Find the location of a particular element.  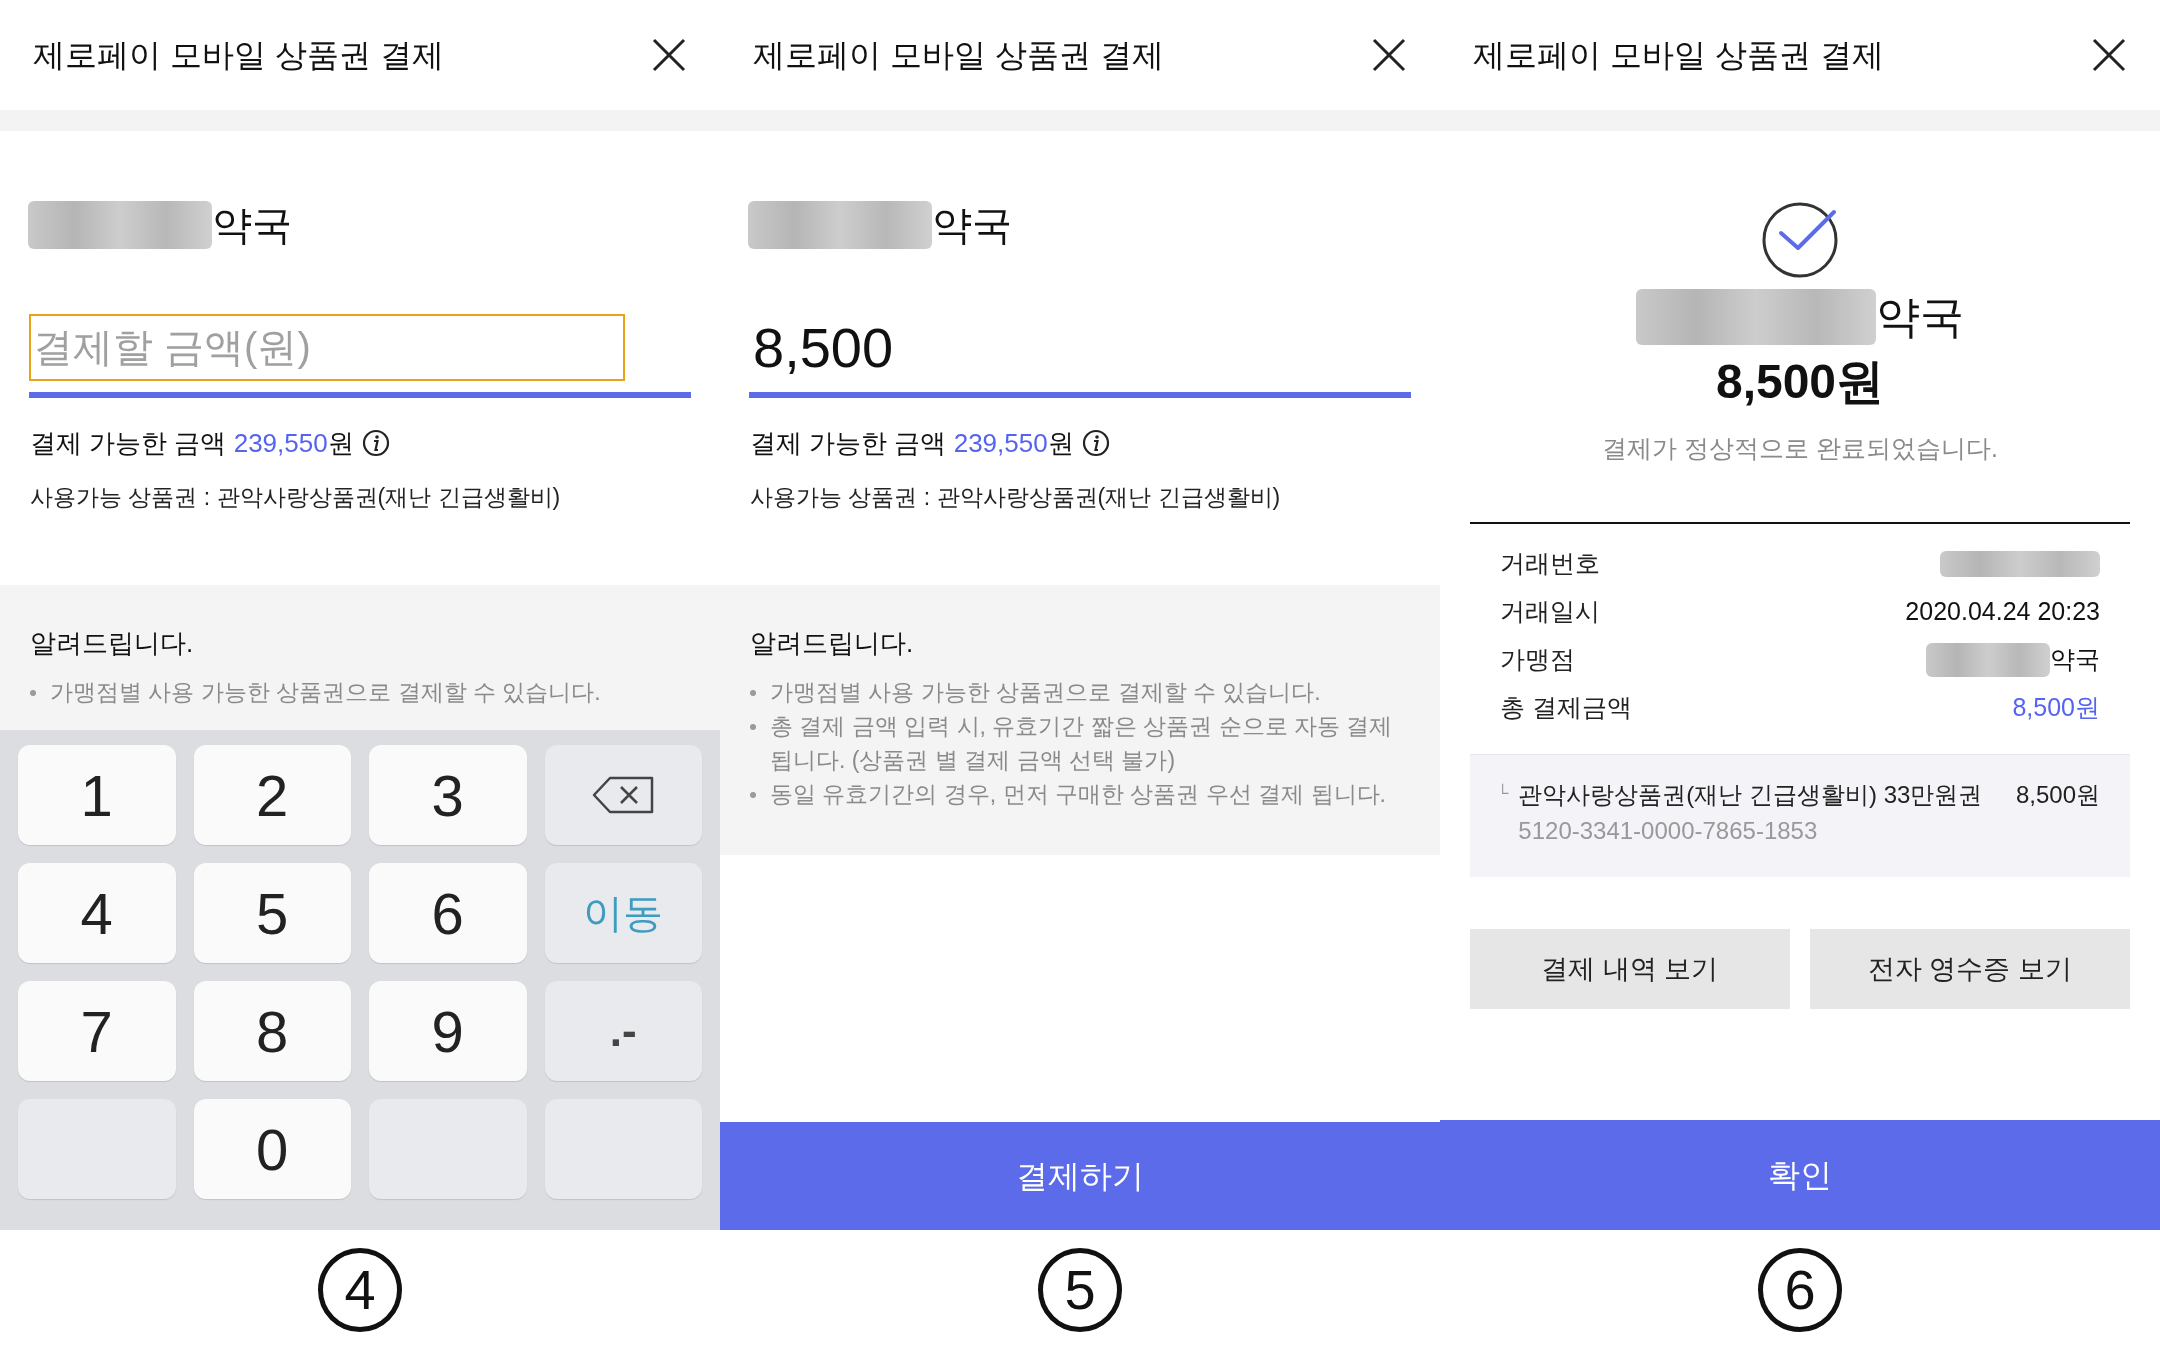

digit-key: 7 is located at coordinates (97, 1031).